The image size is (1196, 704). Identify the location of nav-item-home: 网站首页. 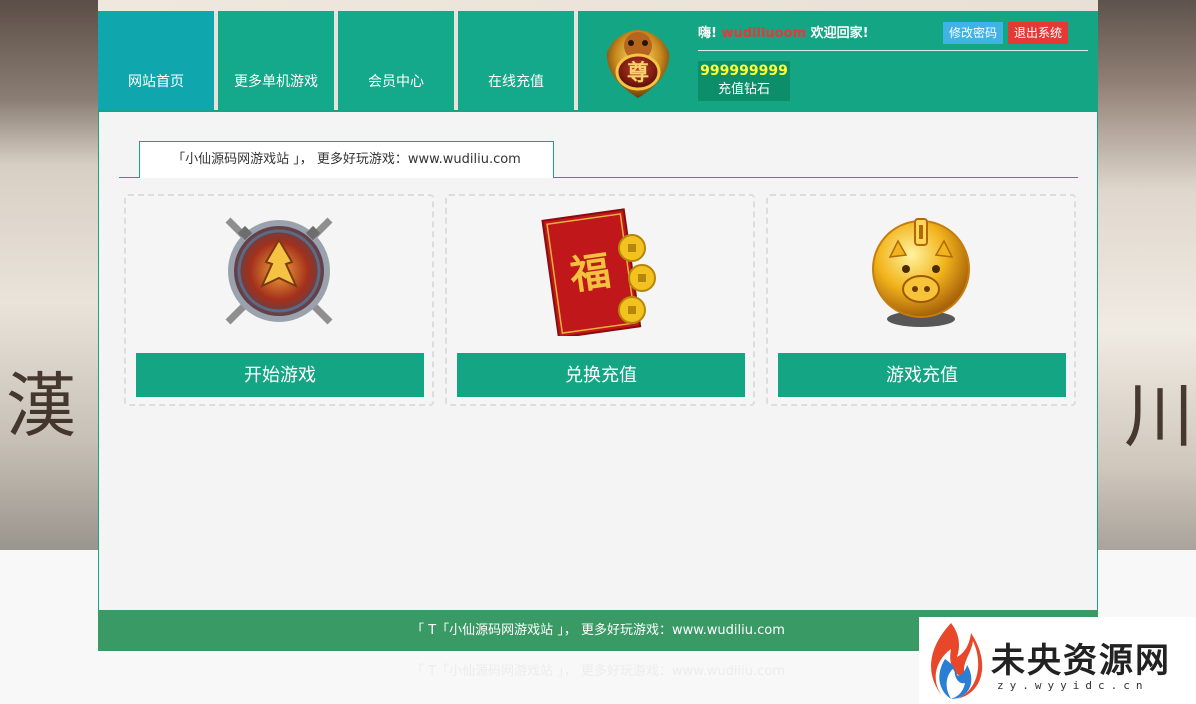
(156, 60).